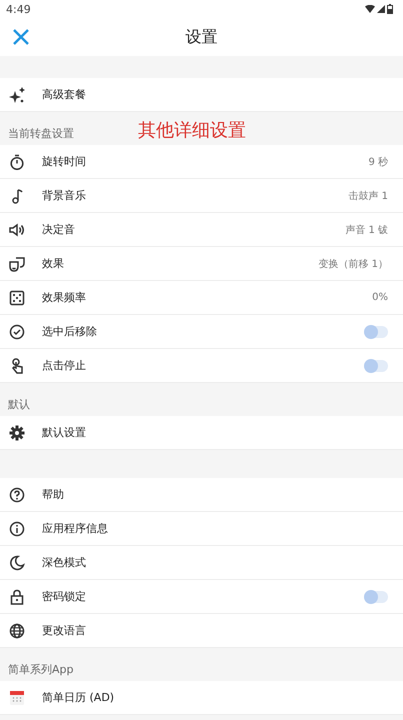  What do you see at coordinates (201, 529) in the screenshot?
I see `settings-row: 应用程序信息` at bounding box center [201, 529].